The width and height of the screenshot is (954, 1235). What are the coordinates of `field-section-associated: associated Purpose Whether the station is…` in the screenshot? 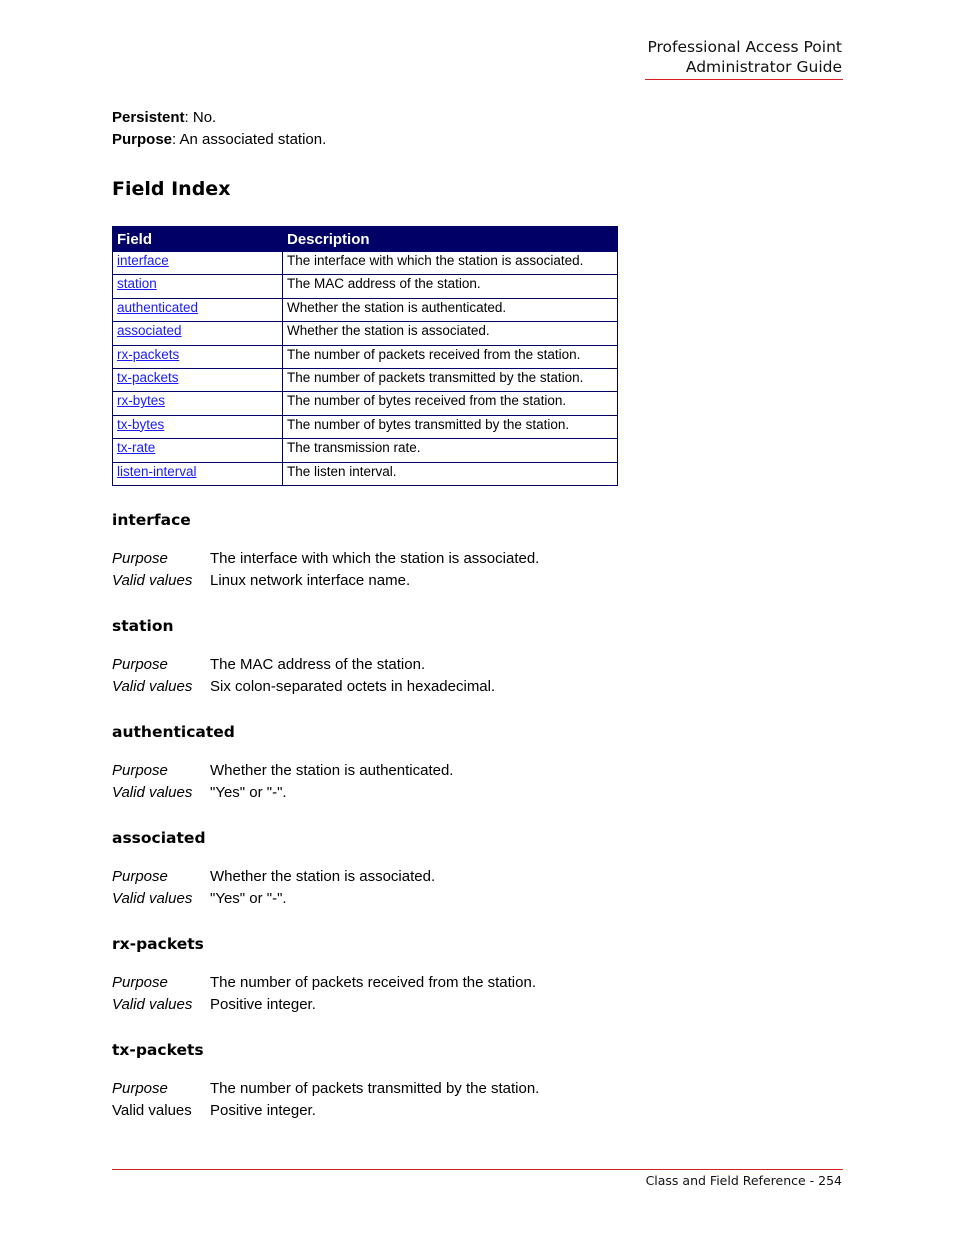 It's located at (273, 869).